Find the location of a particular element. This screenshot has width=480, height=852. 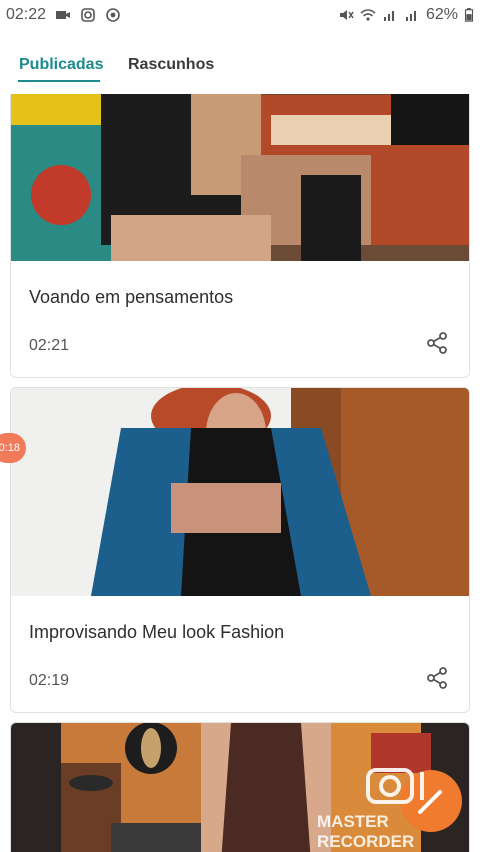

video-title: Improvisando Meu look Fashion is located at coordinates (156, 632).